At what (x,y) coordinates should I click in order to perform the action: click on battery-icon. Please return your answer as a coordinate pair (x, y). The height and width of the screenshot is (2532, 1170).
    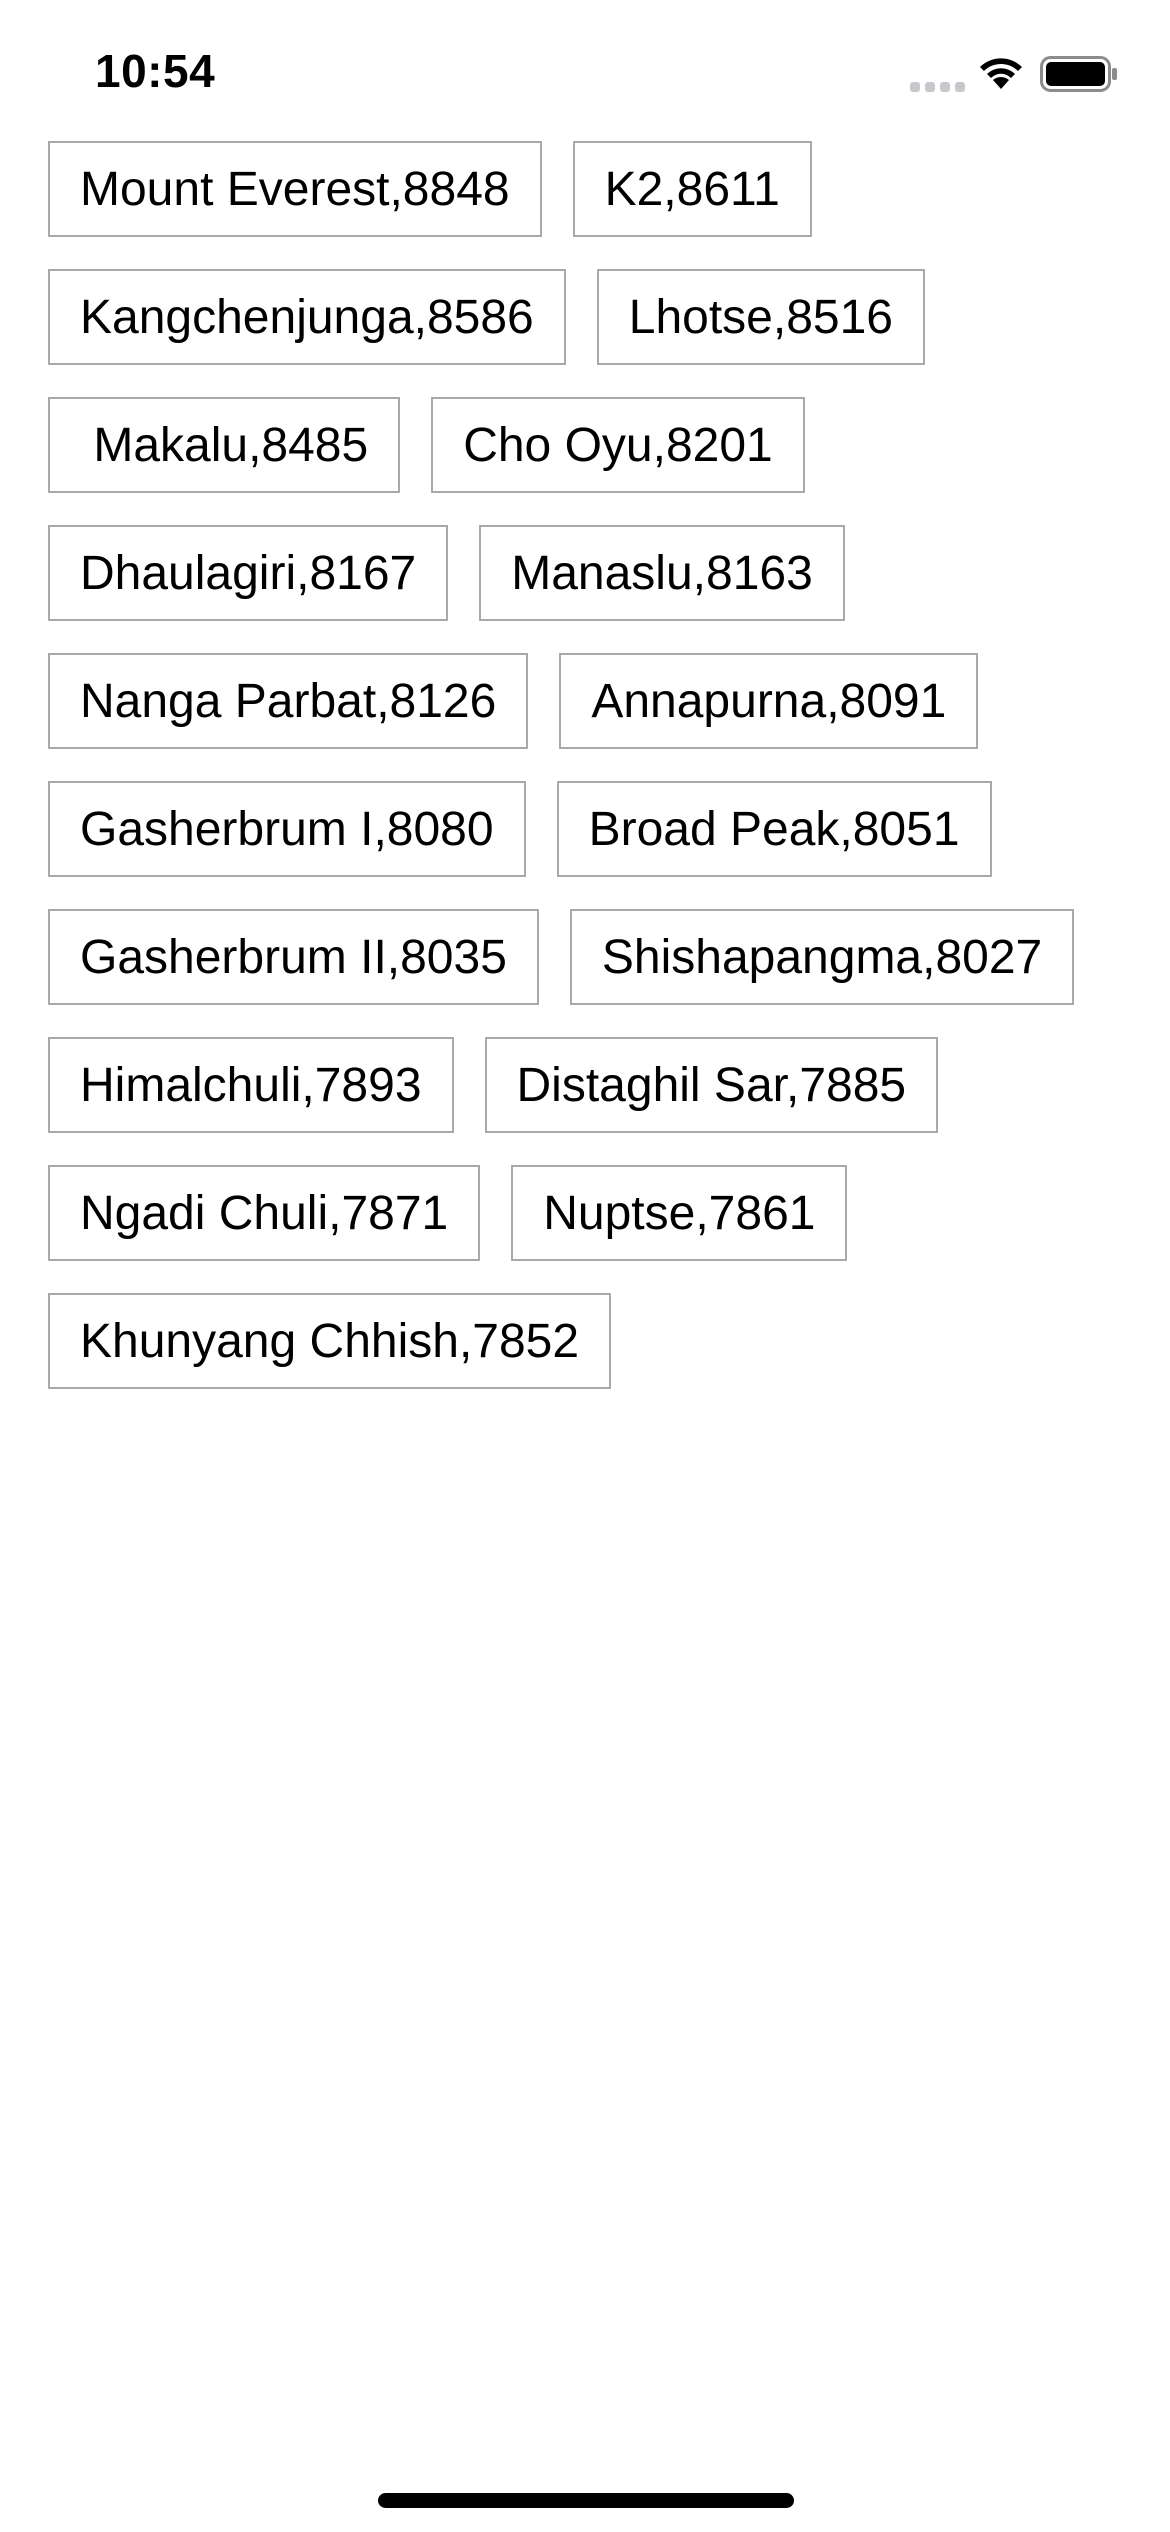
    Looking at the image, I should click on (1078, 74).